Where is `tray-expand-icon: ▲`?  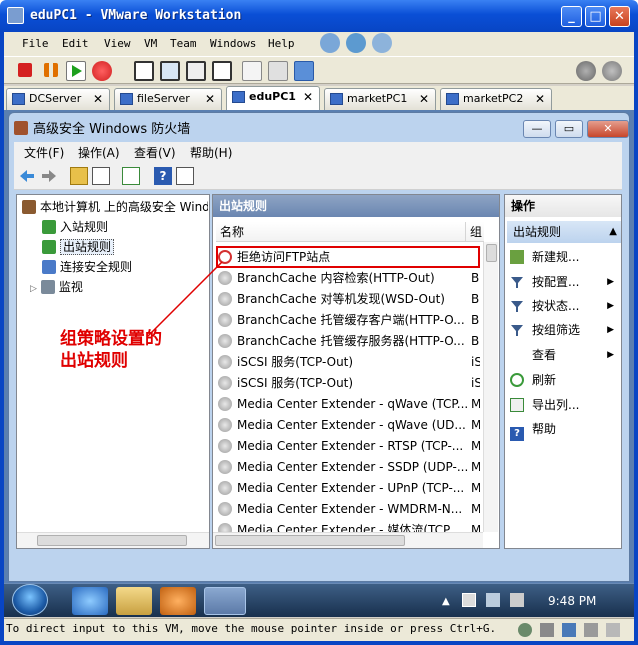
tray-expand-icon: ▲ is located at coordinates (446, 601).